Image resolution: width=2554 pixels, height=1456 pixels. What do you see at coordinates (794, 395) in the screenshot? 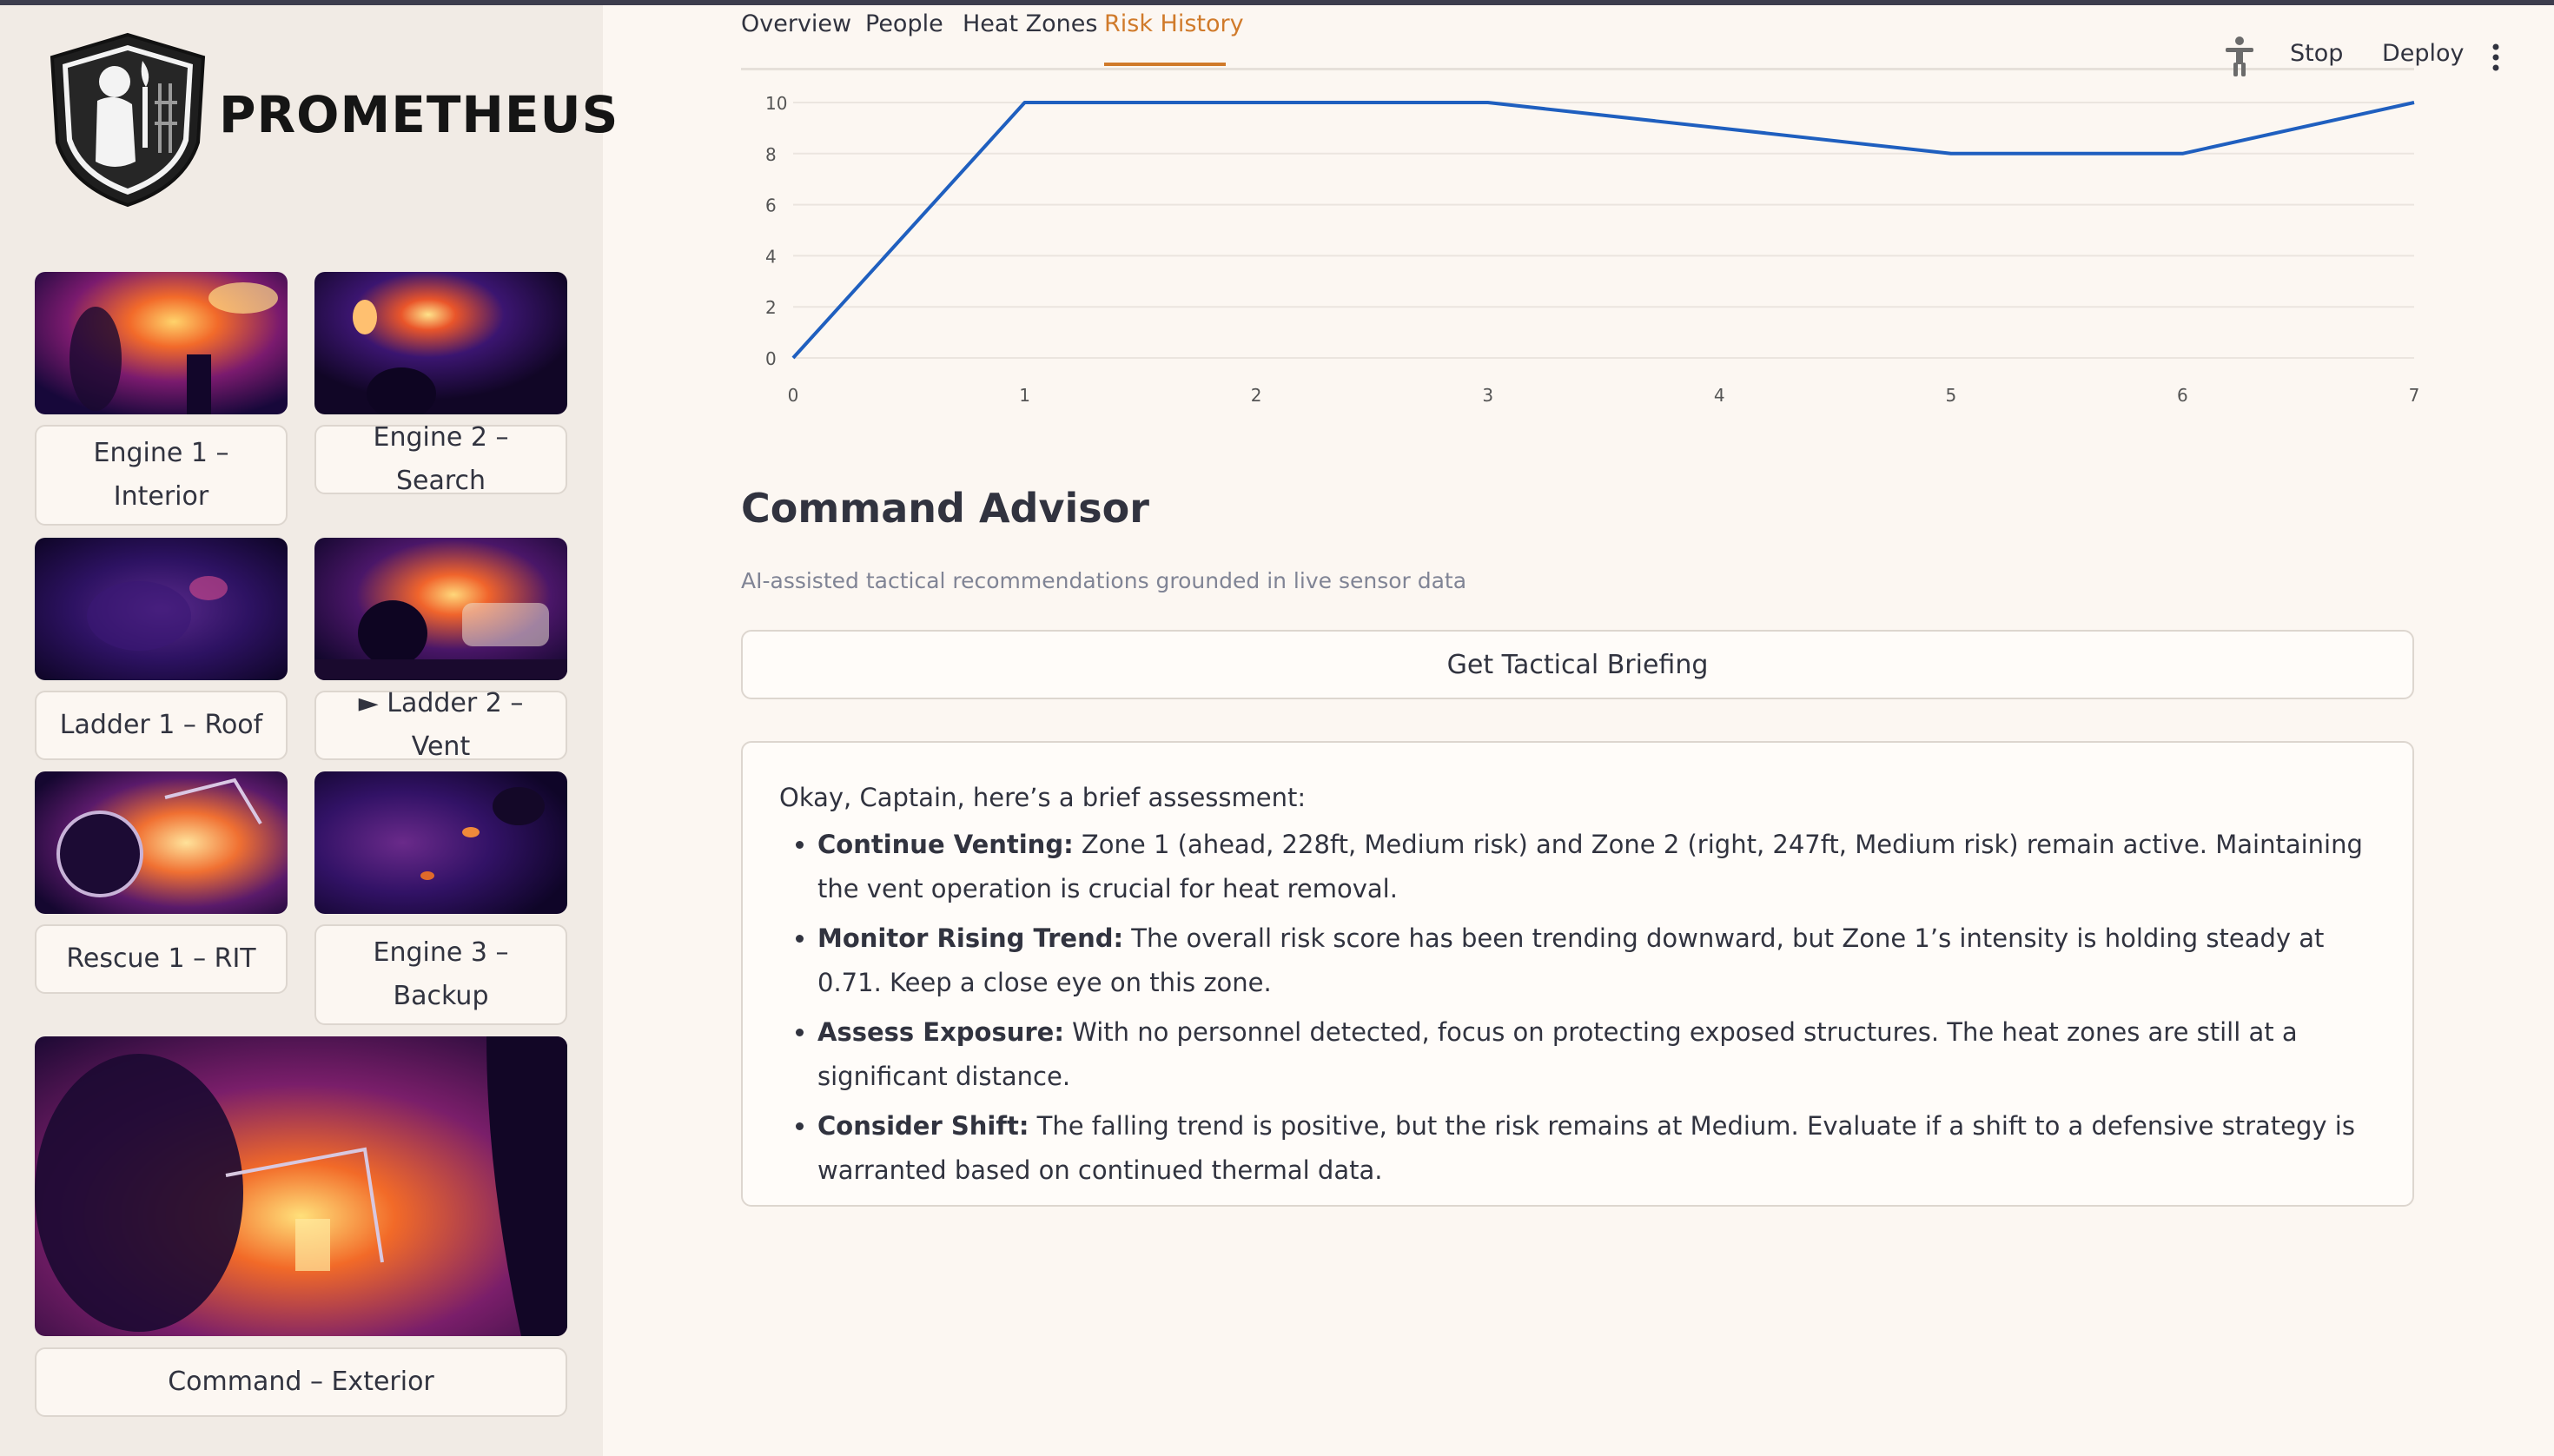
I see `x-tick-label: 0` at bounding box center [794, 395].